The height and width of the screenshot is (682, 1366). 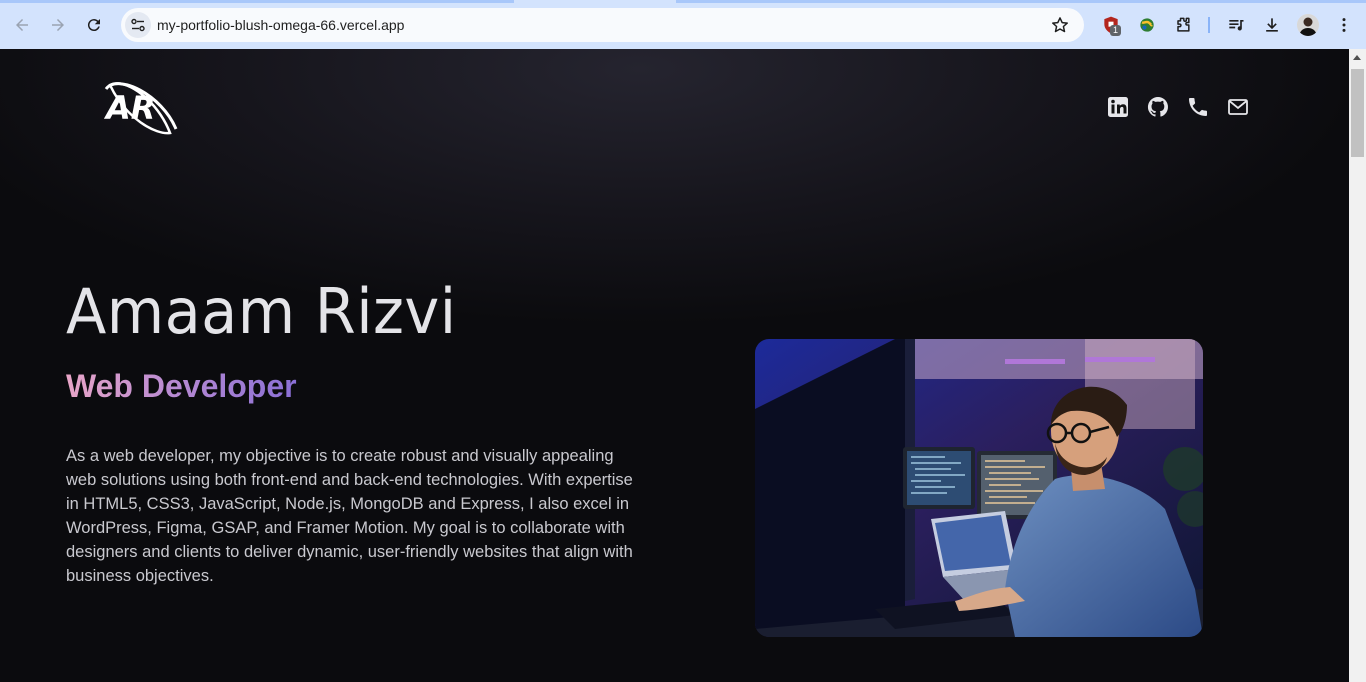 I want to click on linkedin-link, so click(x=1118, y=107).